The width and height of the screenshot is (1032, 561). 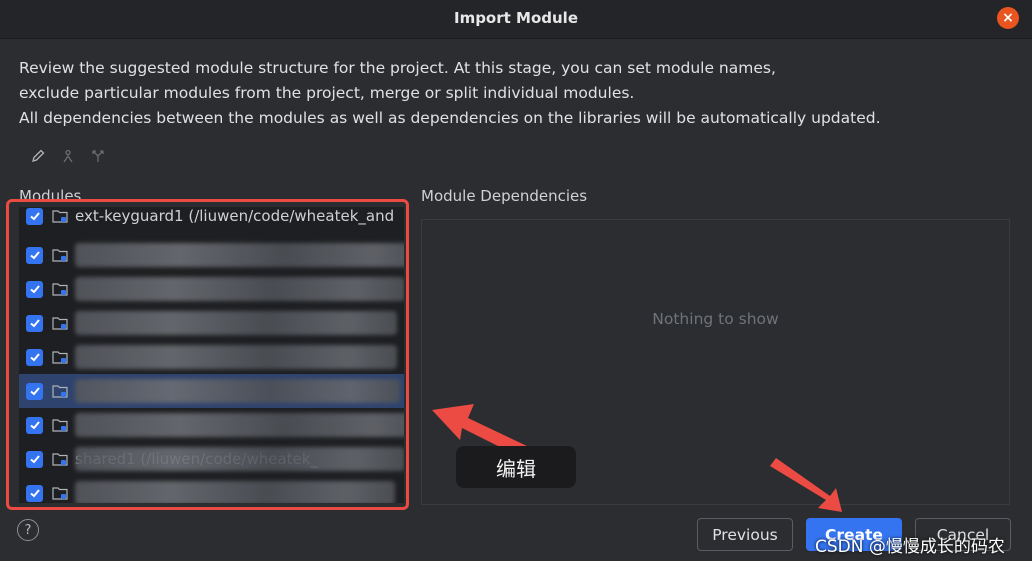 I want to click on arrow-to-create, so click(x=806, y=485).